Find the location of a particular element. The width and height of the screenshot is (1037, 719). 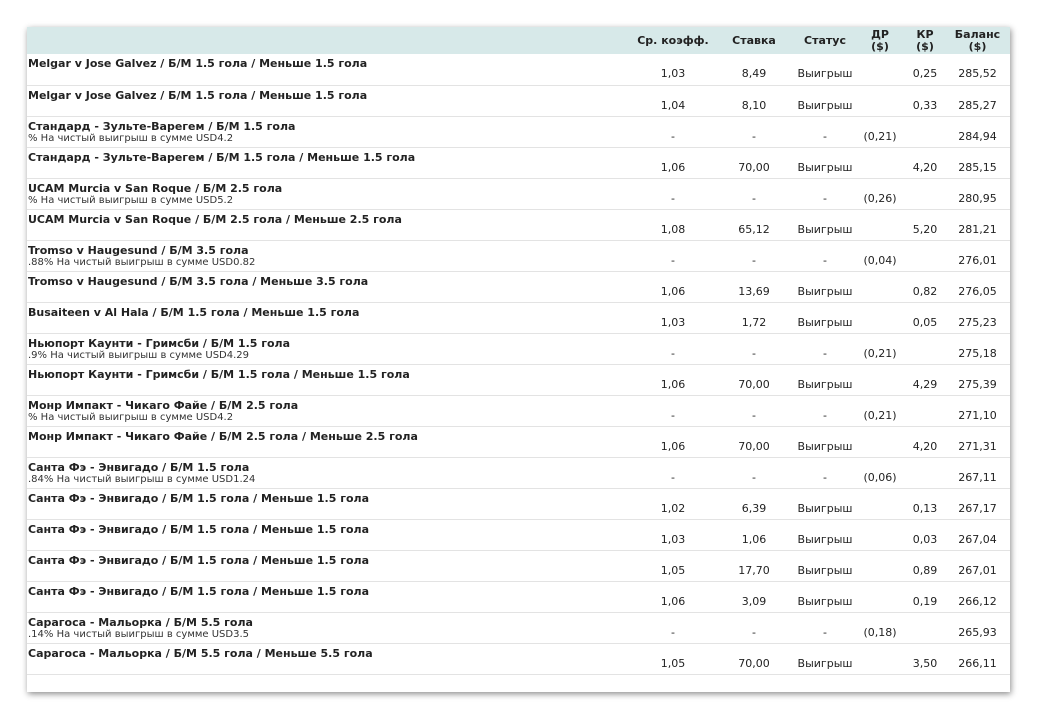

header-balance: Баланс ($) is located at coordinates (977, 40).